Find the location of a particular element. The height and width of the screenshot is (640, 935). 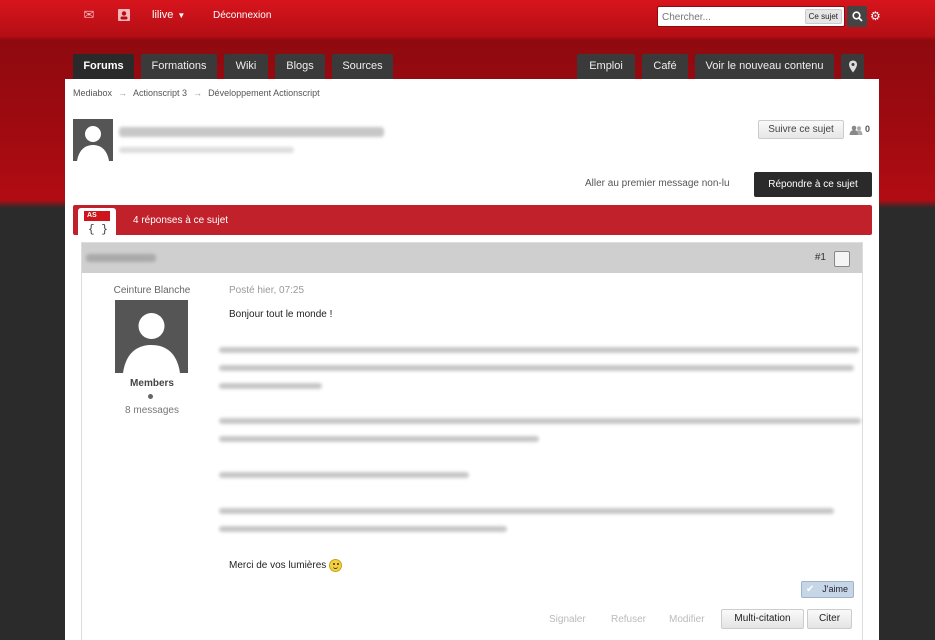

tab-blogs: Blogs is located at coordinates (300, 66).